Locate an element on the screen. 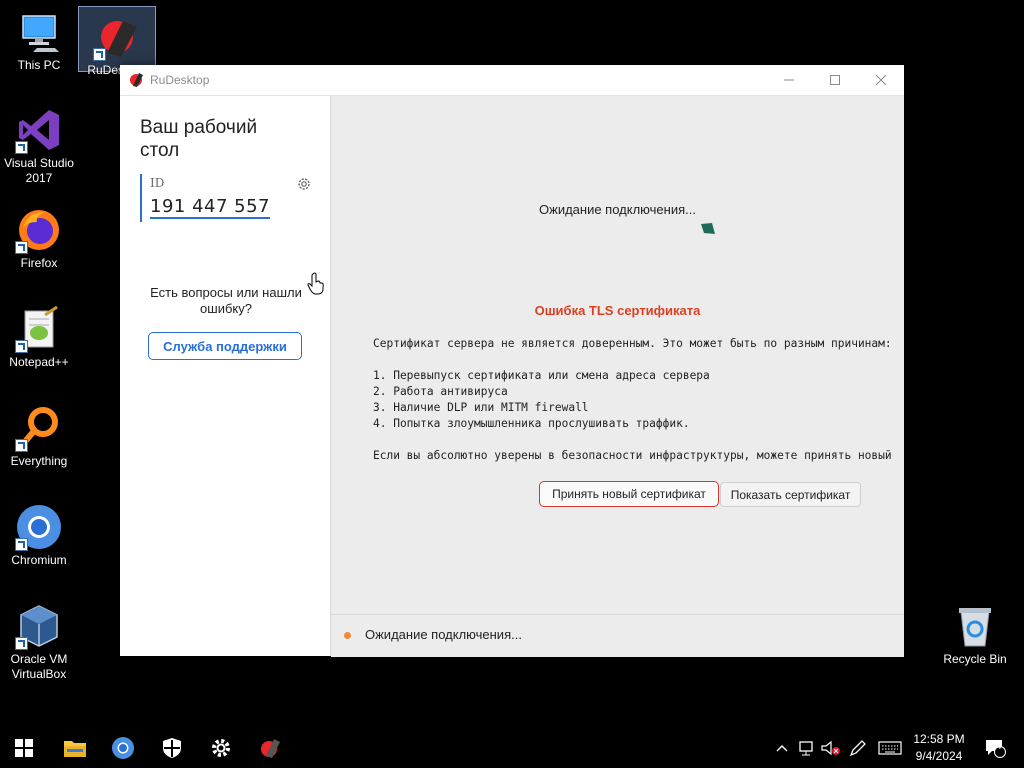 The width and height of the screenshot is (1024, 768). tray-network is located at coordinates (807, 748).